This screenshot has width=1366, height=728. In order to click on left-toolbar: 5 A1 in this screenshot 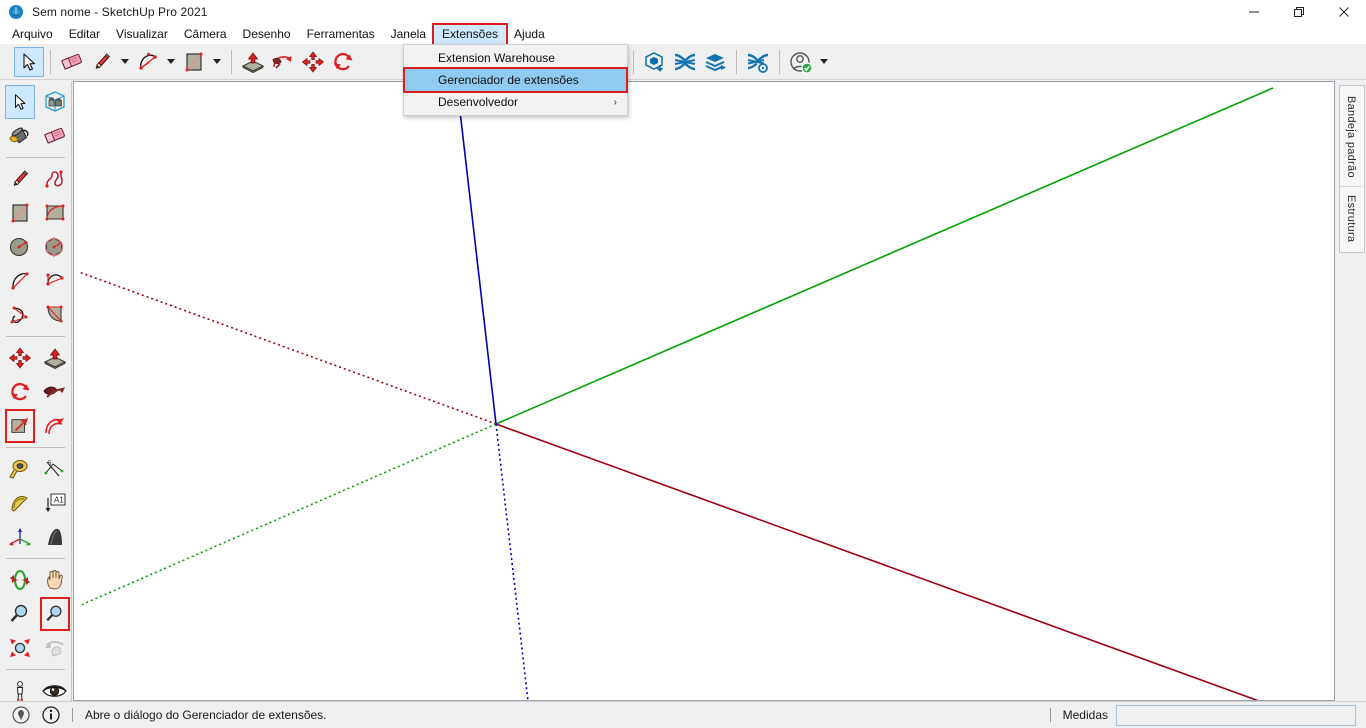, I will do `click(36, 391)`.